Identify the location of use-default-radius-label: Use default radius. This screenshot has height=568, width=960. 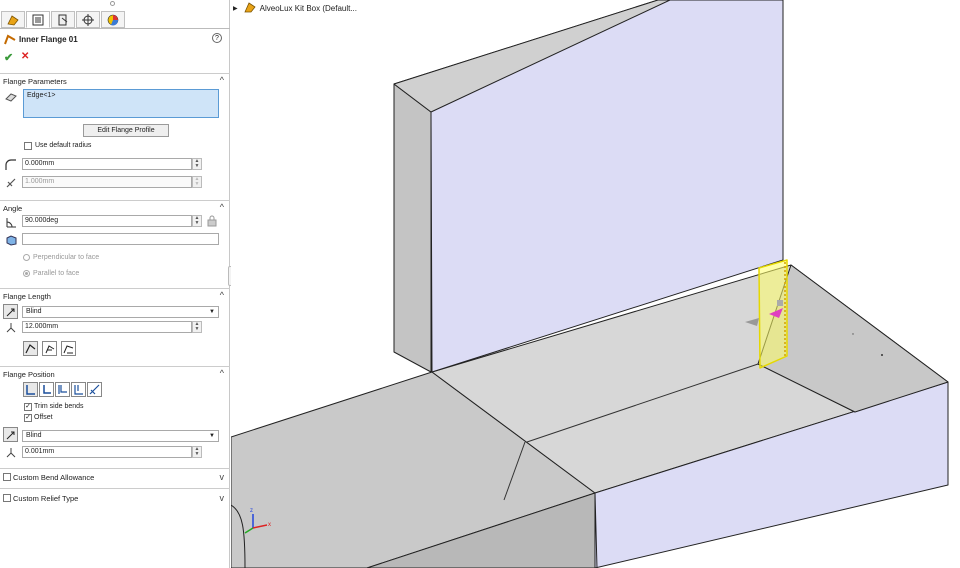
(63, 145).